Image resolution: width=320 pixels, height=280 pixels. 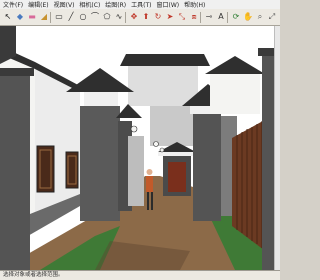 What do you see at coordinates (272, 17) in the screenshot?
I see `zoom-extents-icon: ⤢` at bounding box center [272, 17].